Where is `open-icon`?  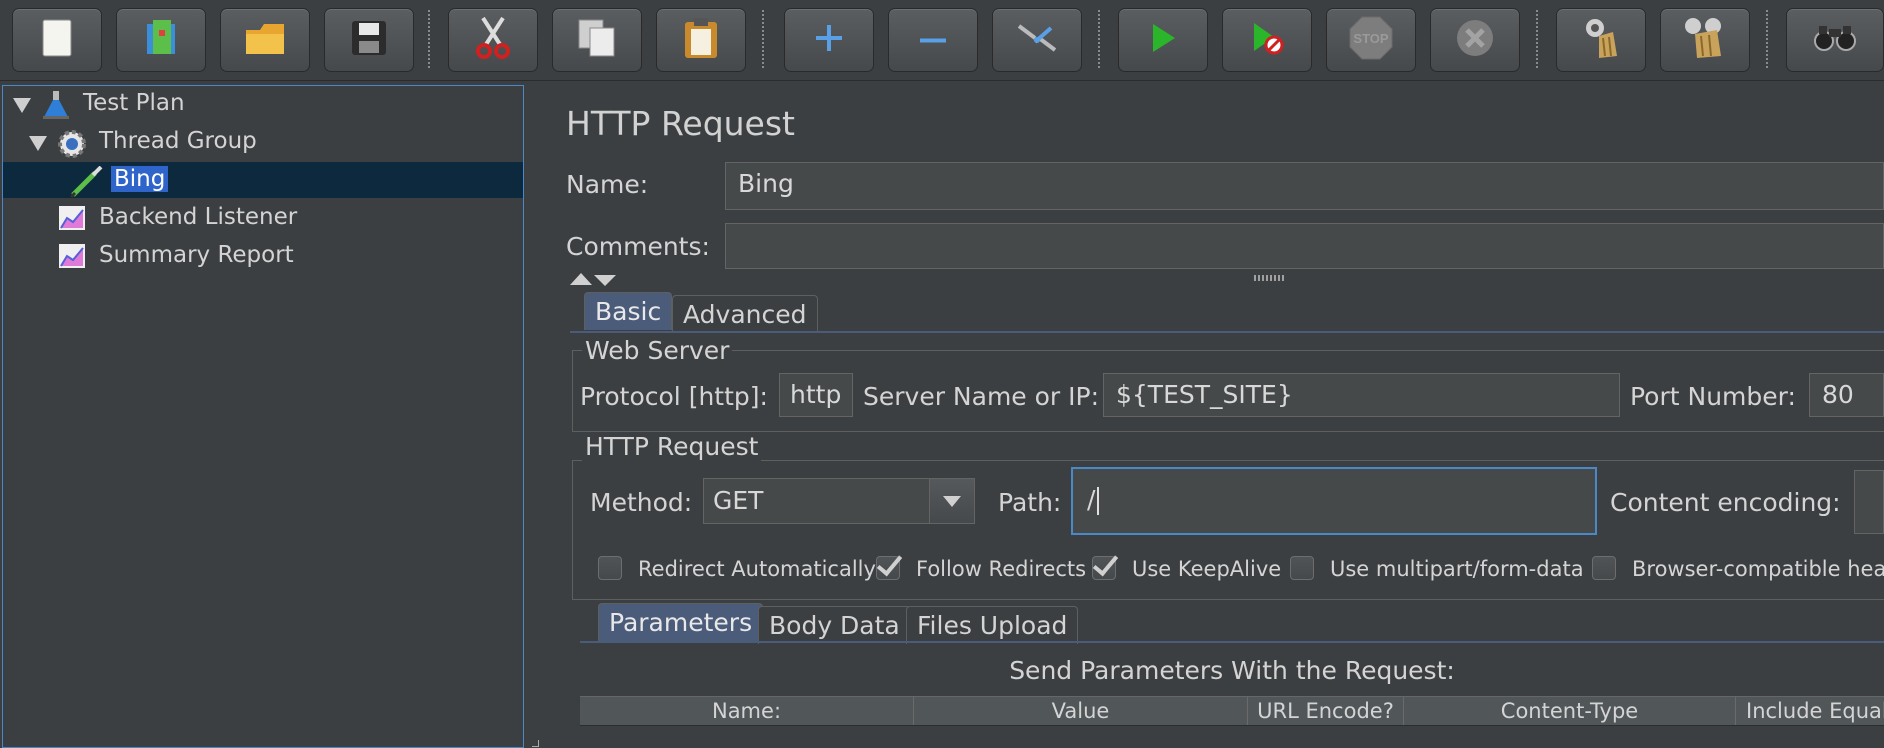 open-icon is located at coordinates (265, 40).